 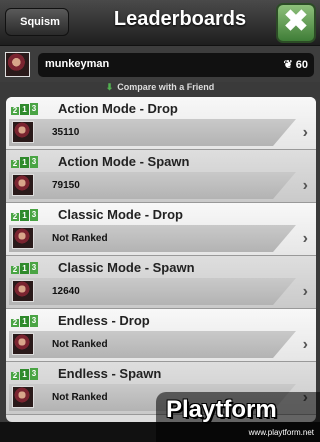 What do you see at coordinates (166, 87) in the screenshot?
I see `compare-label: Compare with a Friend` at bounding box center [166, 87].